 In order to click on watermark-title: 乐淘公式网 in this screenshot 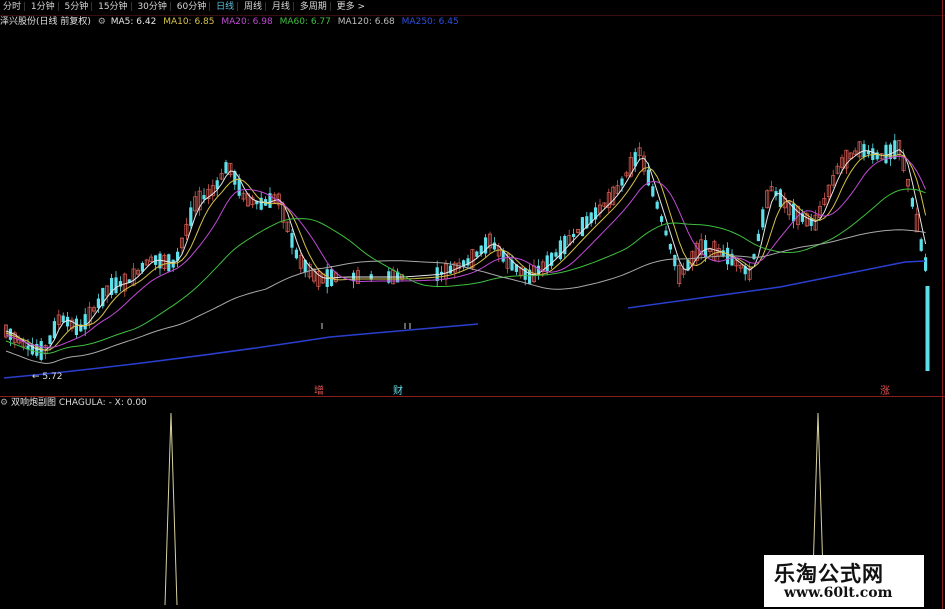, I will do `click(829, 573)`.